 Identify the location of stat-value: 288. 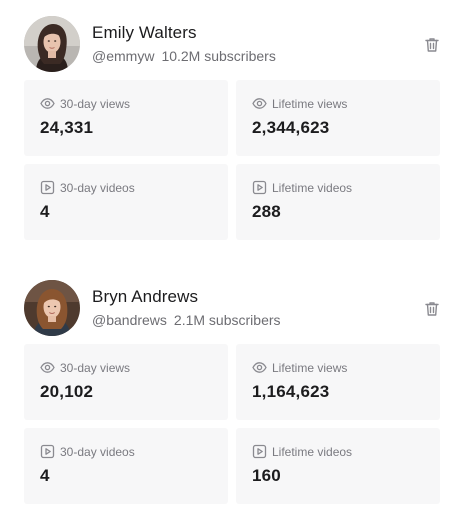
(266, 211).